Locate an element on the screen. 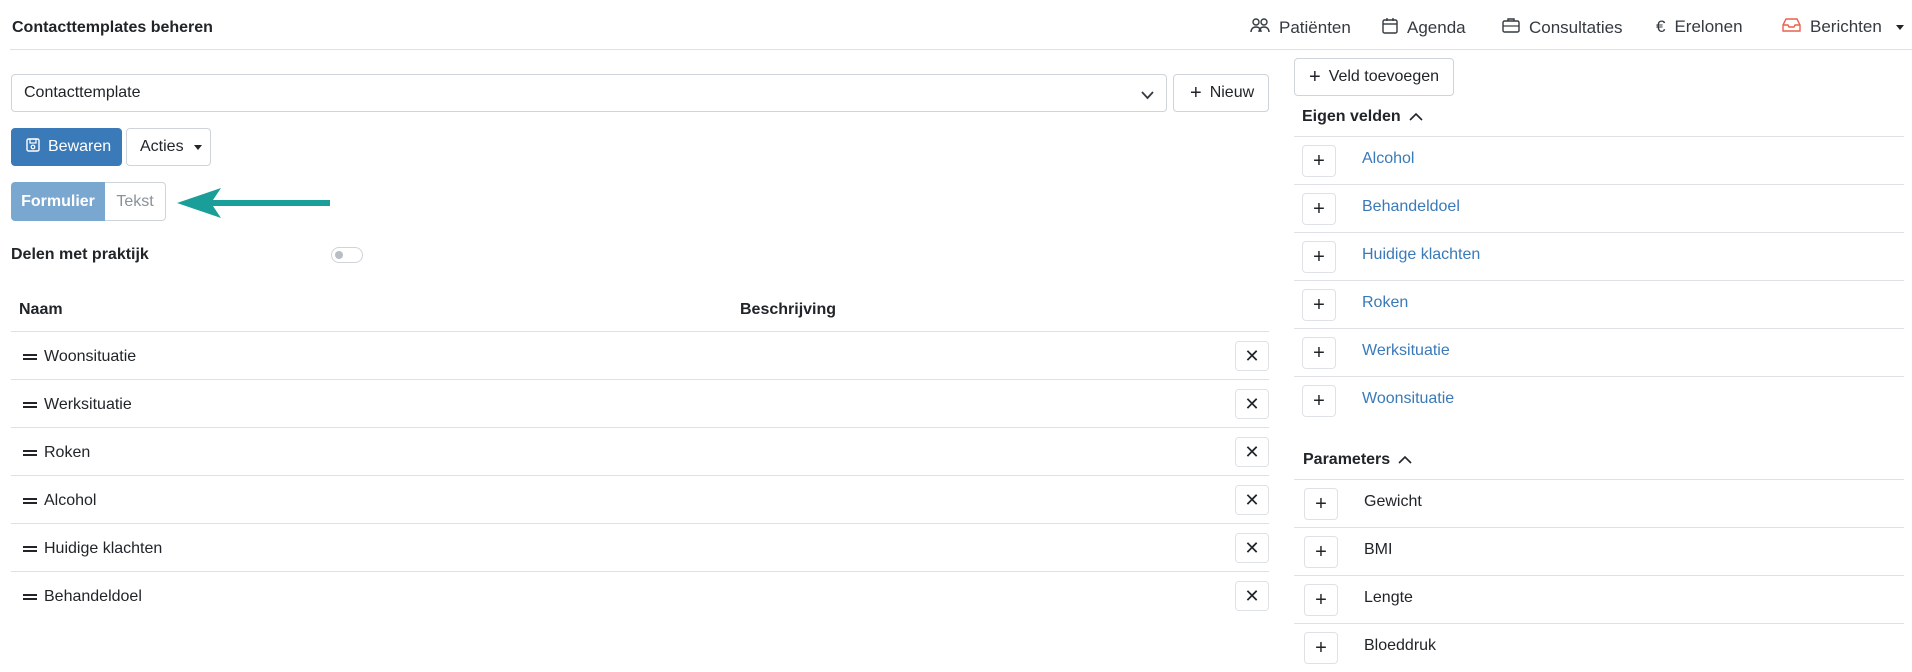 This screenshot has width=1912, height=672. own-field-item: + Alcohol is located at coordinates (1599, 160).